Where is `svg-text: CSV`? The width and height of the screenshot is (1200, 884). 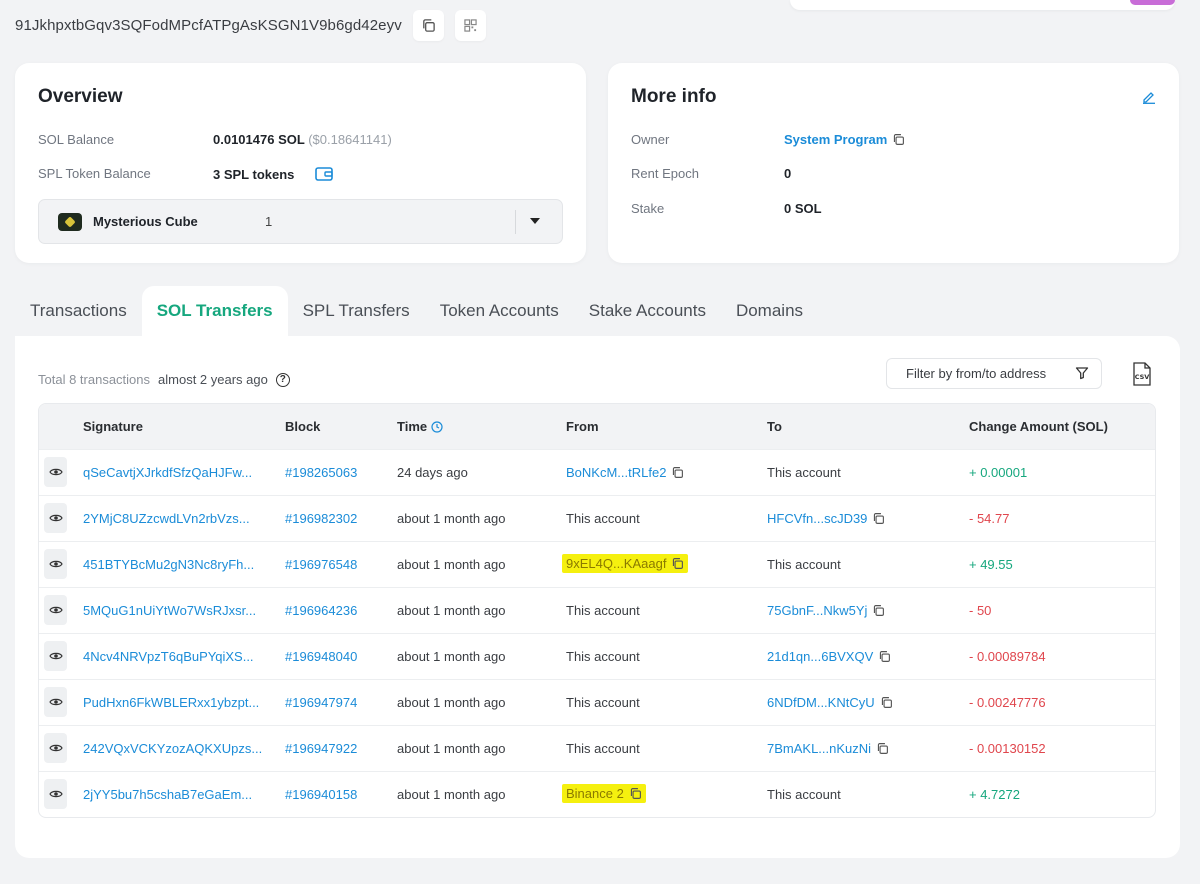 svg-text: CSV is located at coordinates (1142, 377).